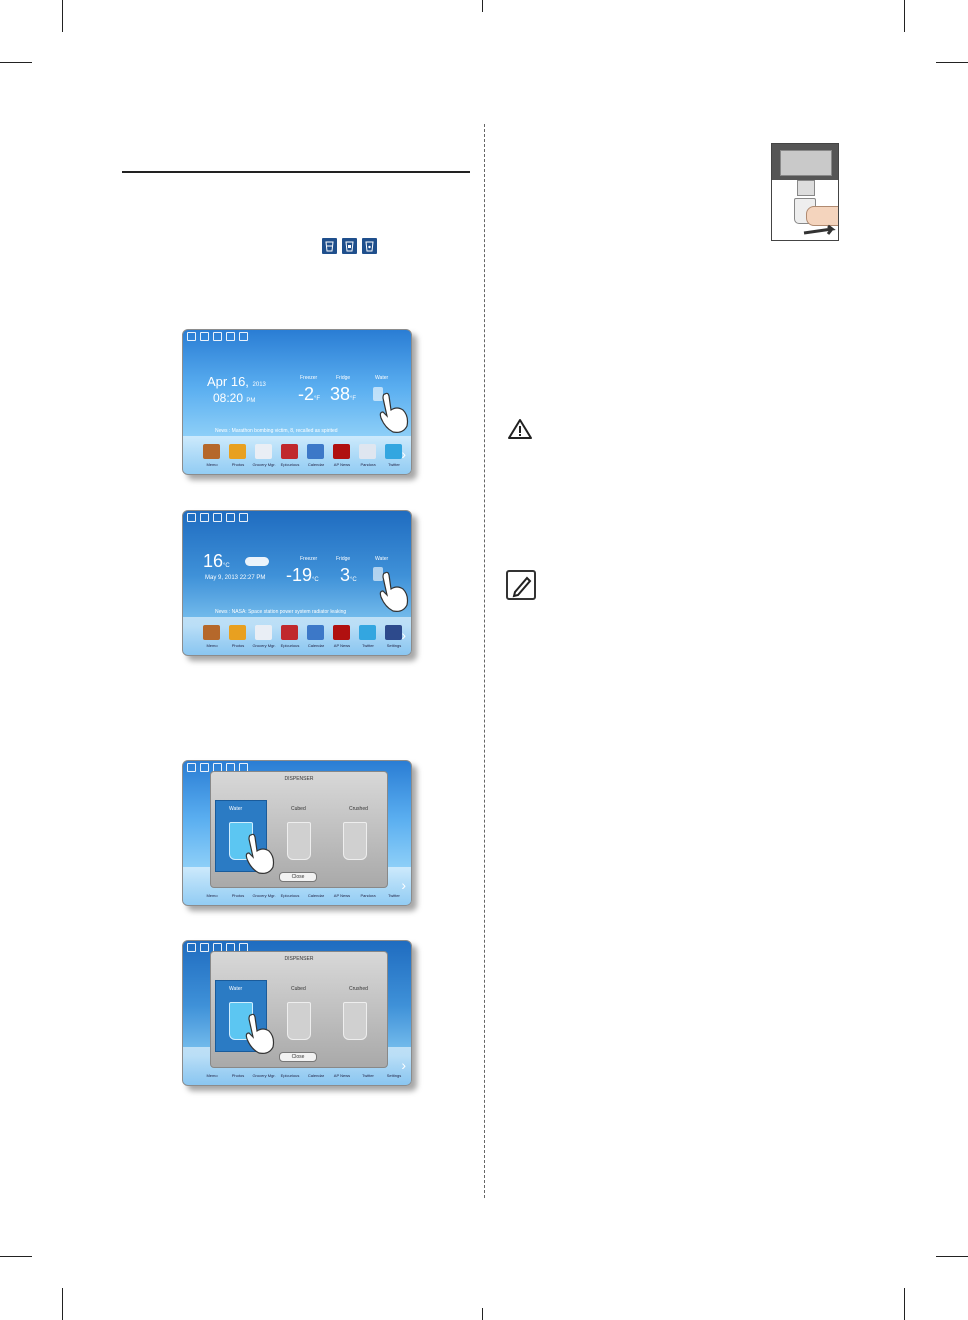 Image resolution: width=968 pixels, height=1320 pixels. Describe the element at coordinates (394, 645) in the screenshot. I see `app-label: Settings` at that location.